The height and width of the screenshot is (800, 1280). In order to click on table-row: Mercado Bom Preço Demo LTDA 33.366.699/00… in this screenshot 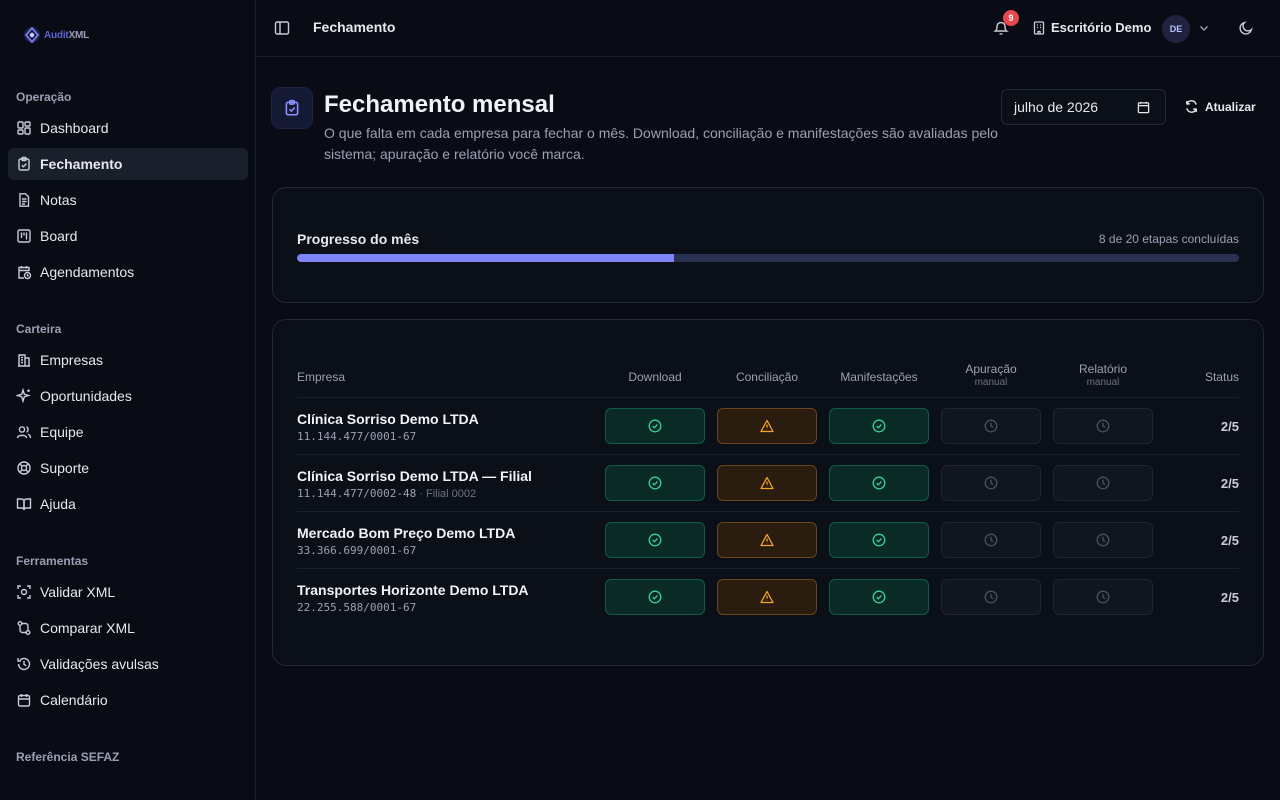, I will do `click(768, 539)`.